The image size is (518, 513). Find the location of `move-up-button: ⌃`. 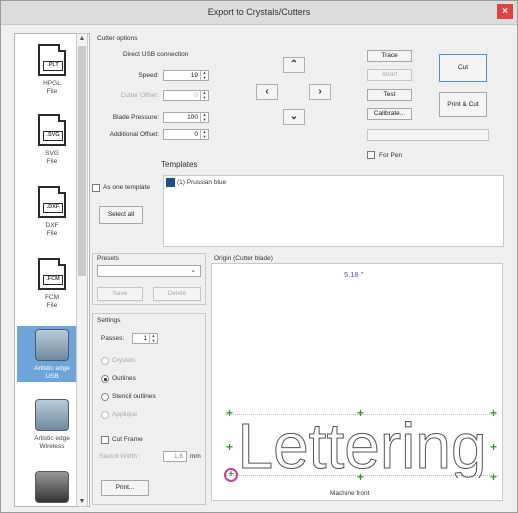

move-up-button: ⌃ is located at coordinates (294, 65).